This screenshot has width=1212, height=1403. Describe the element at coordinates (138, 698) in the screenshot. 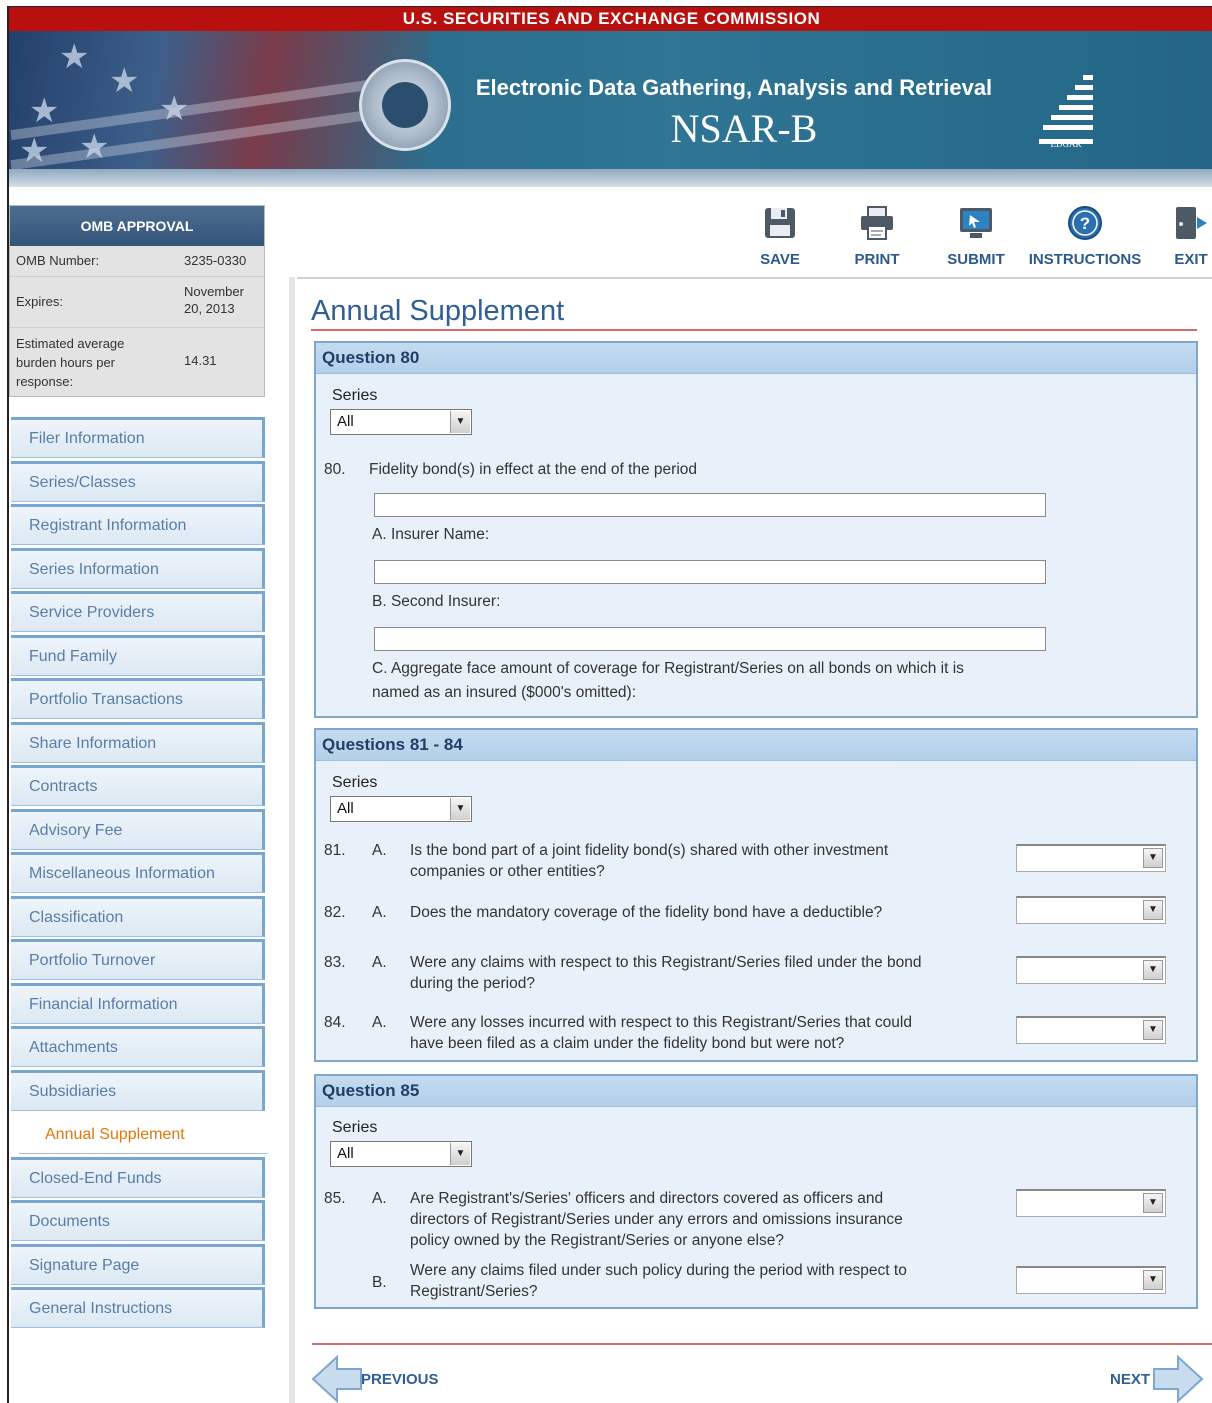

I see `sidebar-item-portfolio-transactions: Portfolio Transactions` at that location.